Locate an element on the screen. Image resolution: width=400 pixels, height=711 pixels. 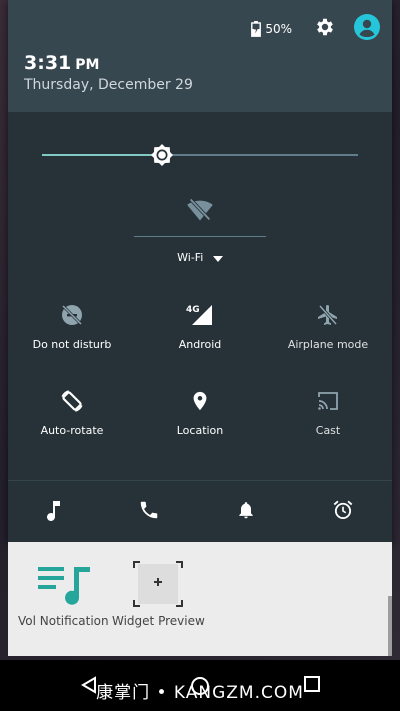
widget-preview: Widget Preview is located at coordinates (158, 594).